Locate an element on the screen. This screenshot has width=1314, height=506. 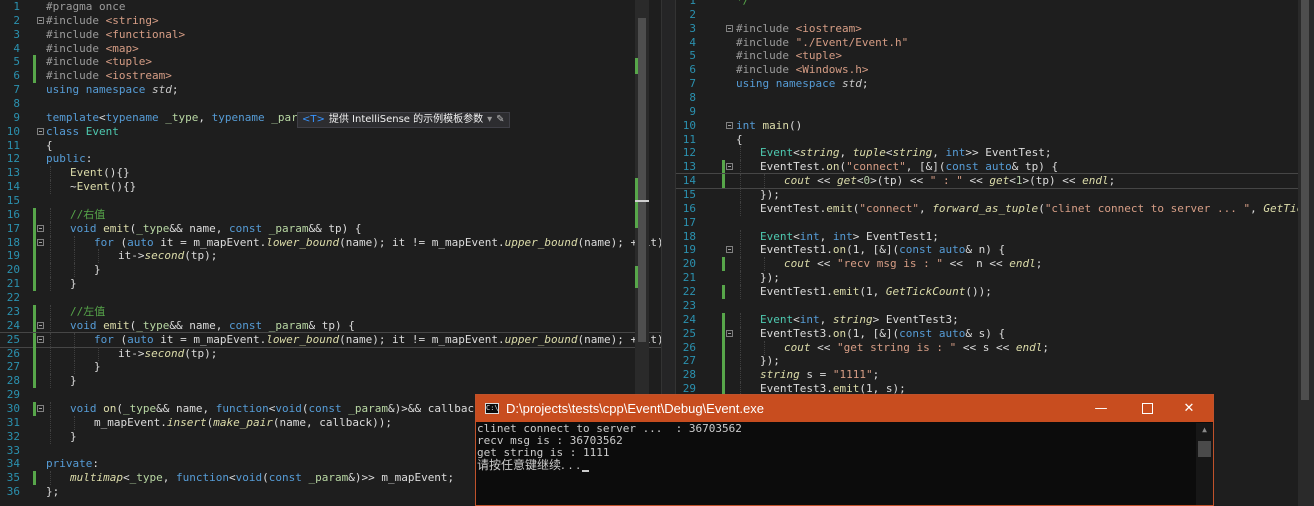
code-line: 27} is located at coordinates (330, 367).